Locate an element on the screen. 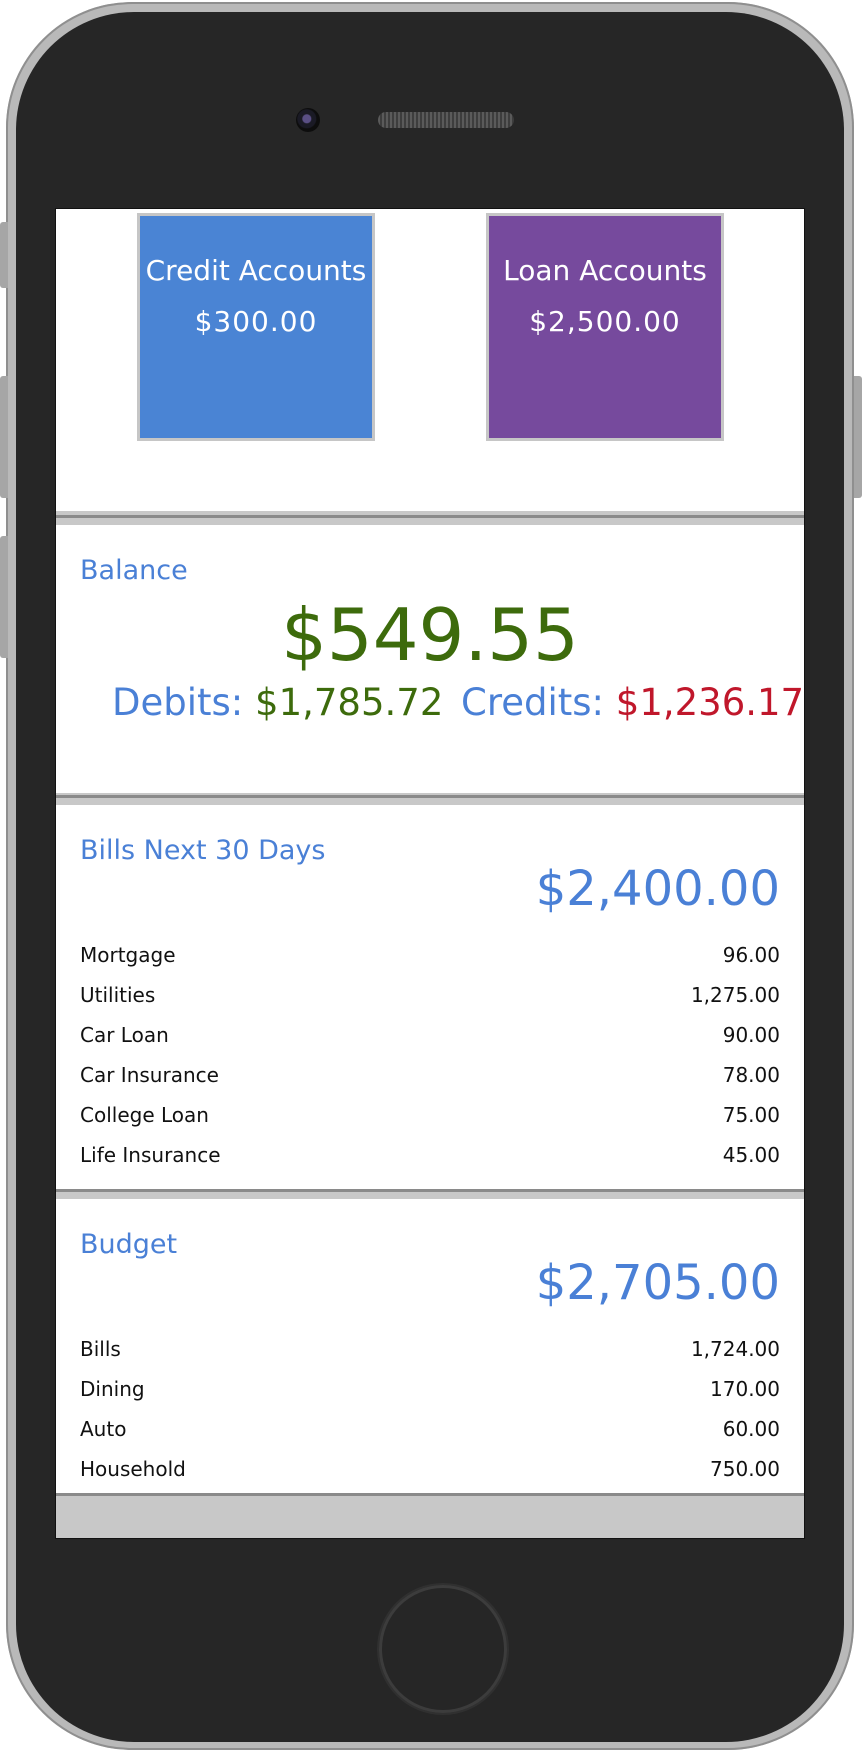 The width and height of the screenshot is (862, 1754). list-item: Auto 60.00 is located at coordinates (430, 1432).